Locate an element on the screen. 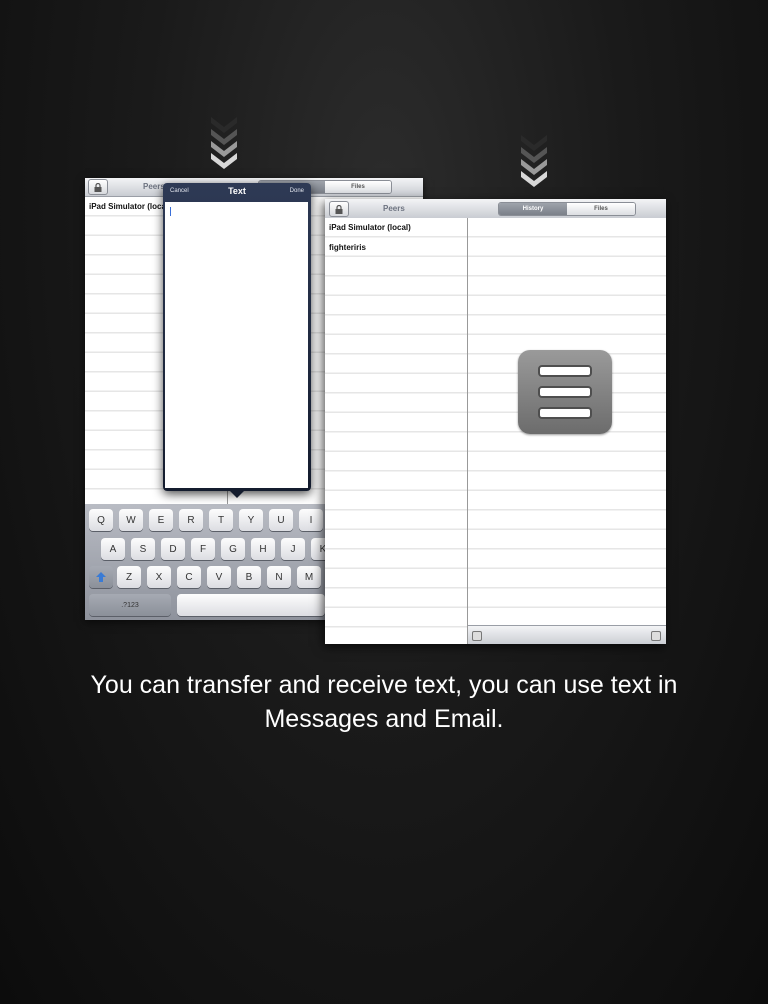 The height and width of the screenshot is (1004, 768). key-s: S is located at coordinates (143, 549).